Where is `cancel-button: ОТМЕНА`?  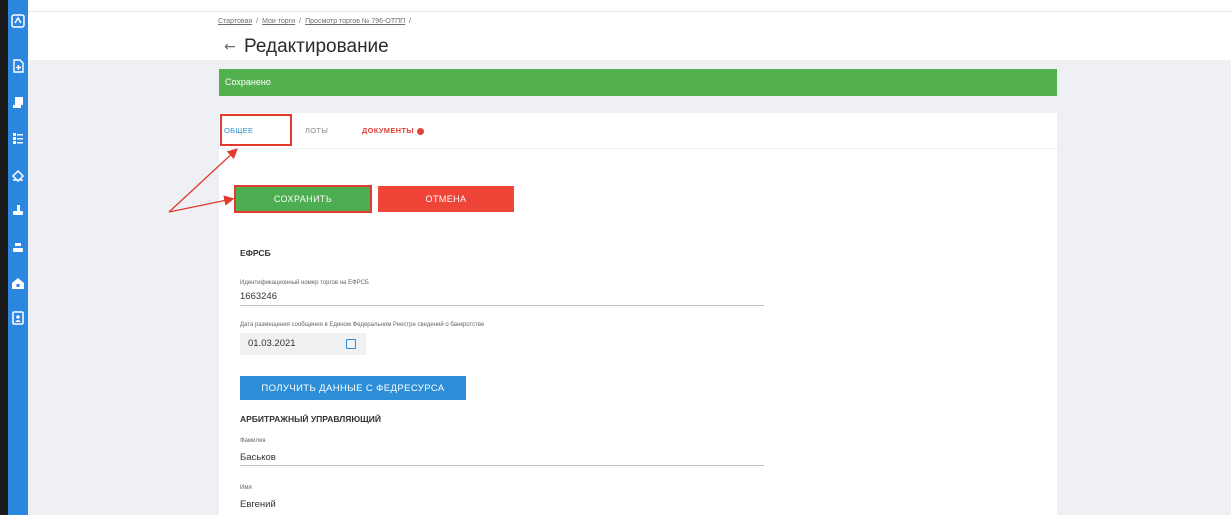
cancel-button: ОТМЕНА is located at coordinates (446, 199).